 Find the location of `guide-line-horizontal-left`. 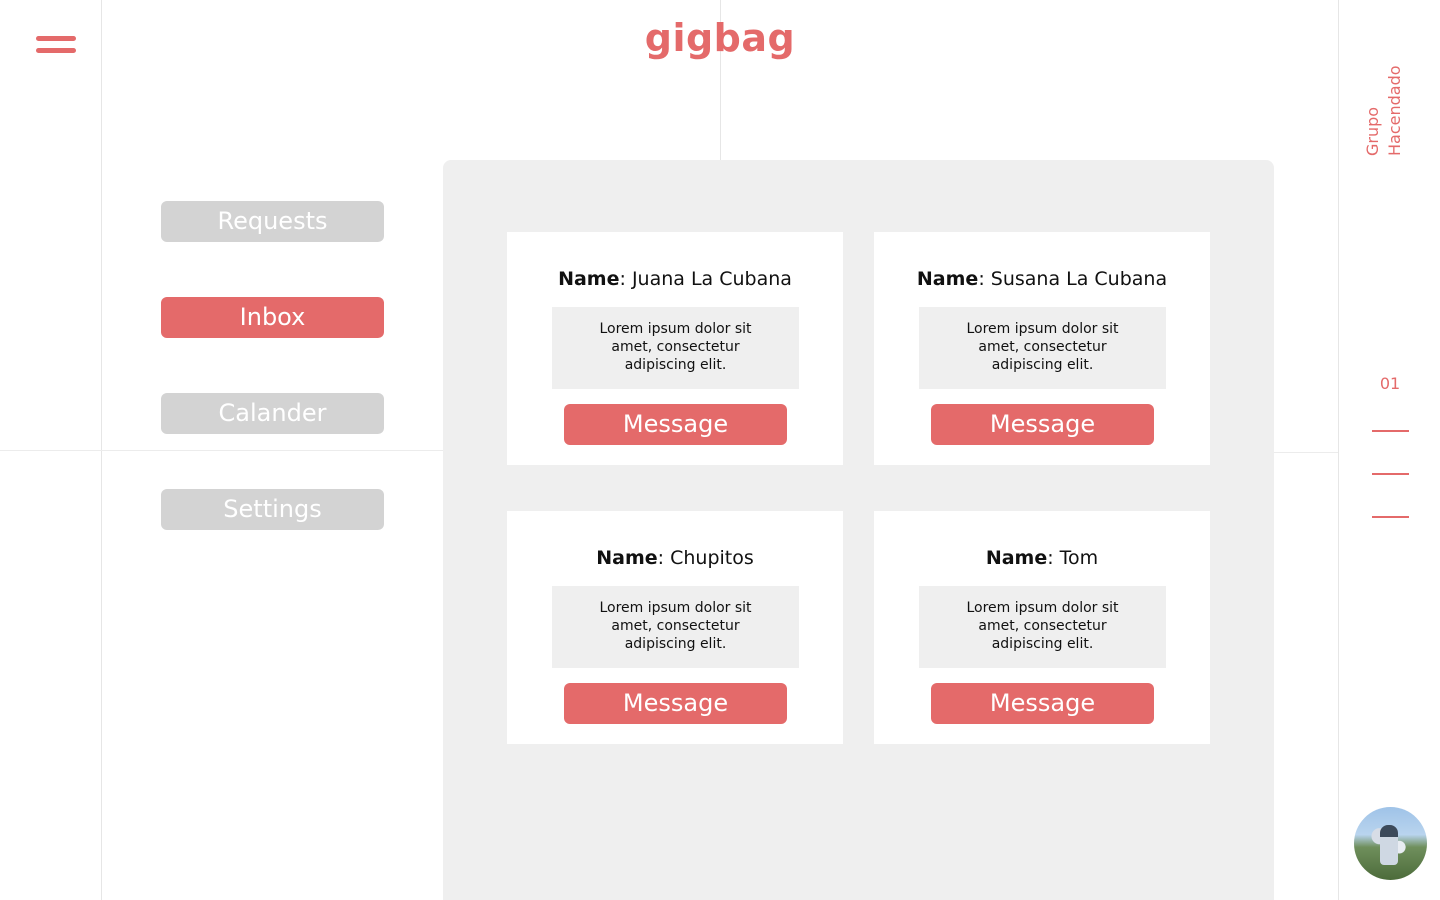

guide-line-horizontal-left is located at coordinates (221, 450).